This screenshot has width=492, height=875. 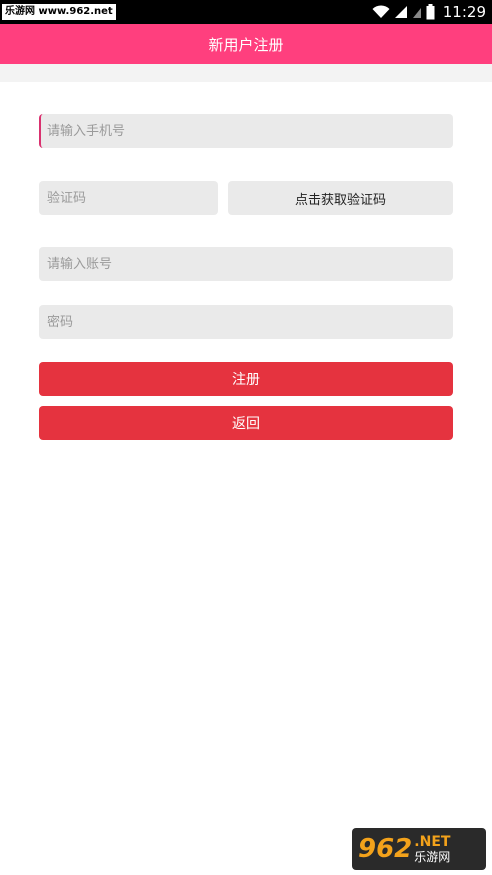 I want to click on wifi-icon, so click(x=381, y=12).